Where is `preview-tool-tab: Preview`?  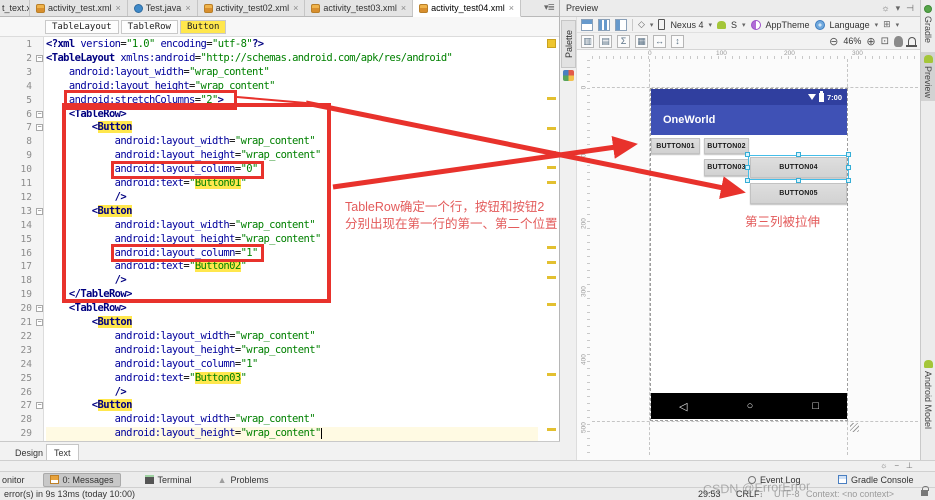
preview-tool-tab: Preview is located at coordinates (928, 77).